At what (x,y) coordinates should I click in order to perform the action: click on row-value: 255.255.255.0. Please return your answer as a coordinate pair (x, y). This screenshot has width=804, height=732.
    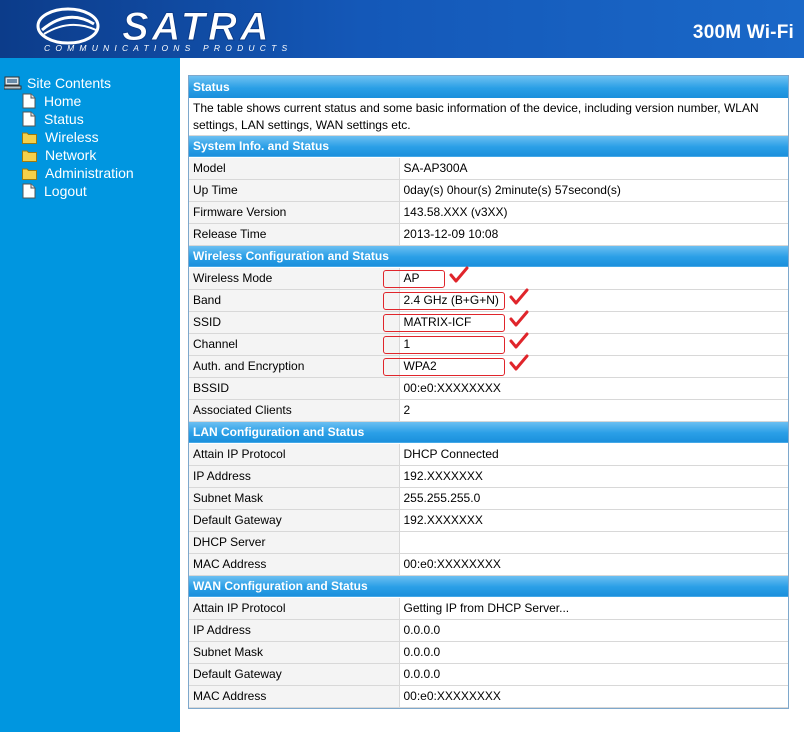
    Looking at the image, I should click on (593, 498).